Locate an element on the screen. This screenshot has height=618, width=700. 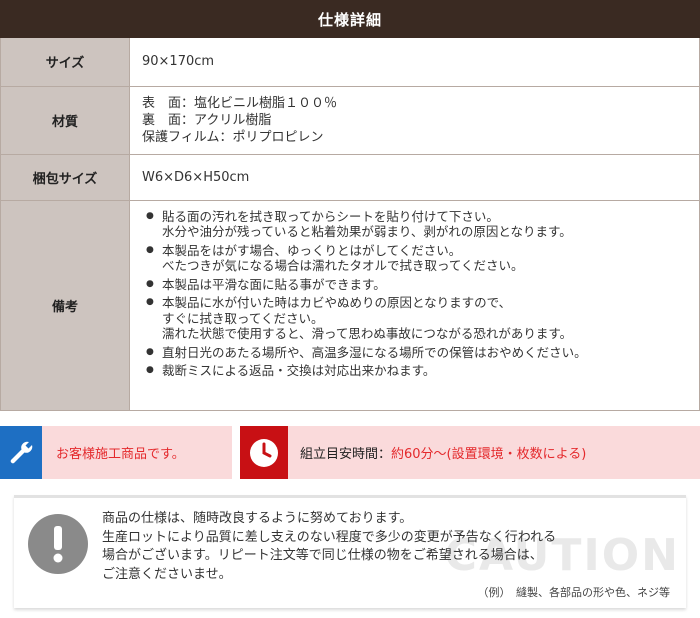
spec-title: 仕様詳細 is located at coordinates (349, 19).